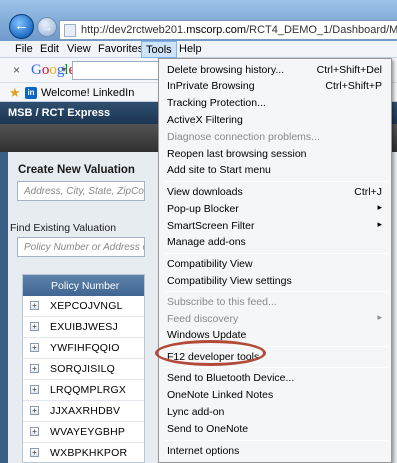  Describe the element at coordinates (210, 353) in the screenshot. I see `highlight-annotation-ellipse` at that location.